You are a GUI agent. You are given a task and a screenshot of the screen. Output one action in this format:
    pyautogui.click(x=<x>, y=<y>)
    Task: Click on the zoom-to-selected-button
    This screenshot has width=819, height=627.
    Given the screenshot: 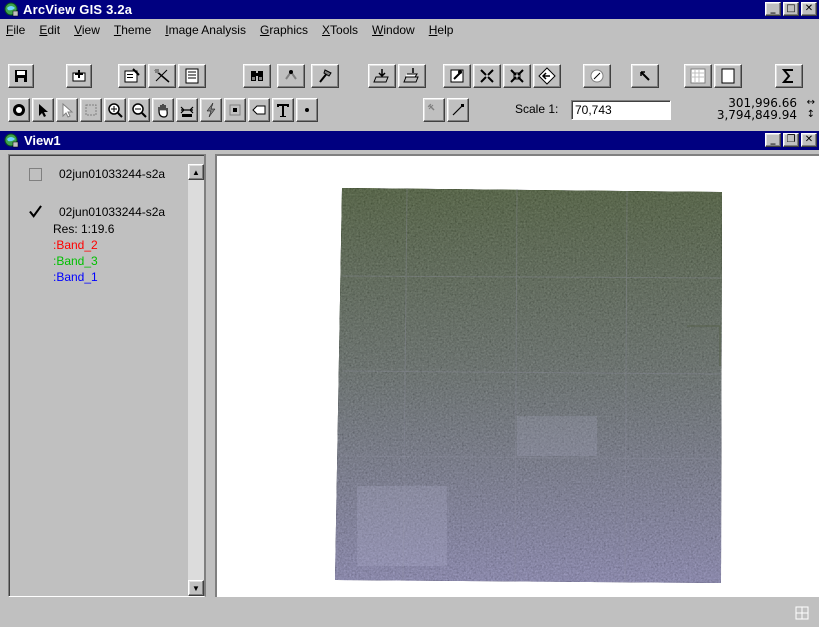 What is the action you would take?
    pyautogui.click(x=457, y=76)
    